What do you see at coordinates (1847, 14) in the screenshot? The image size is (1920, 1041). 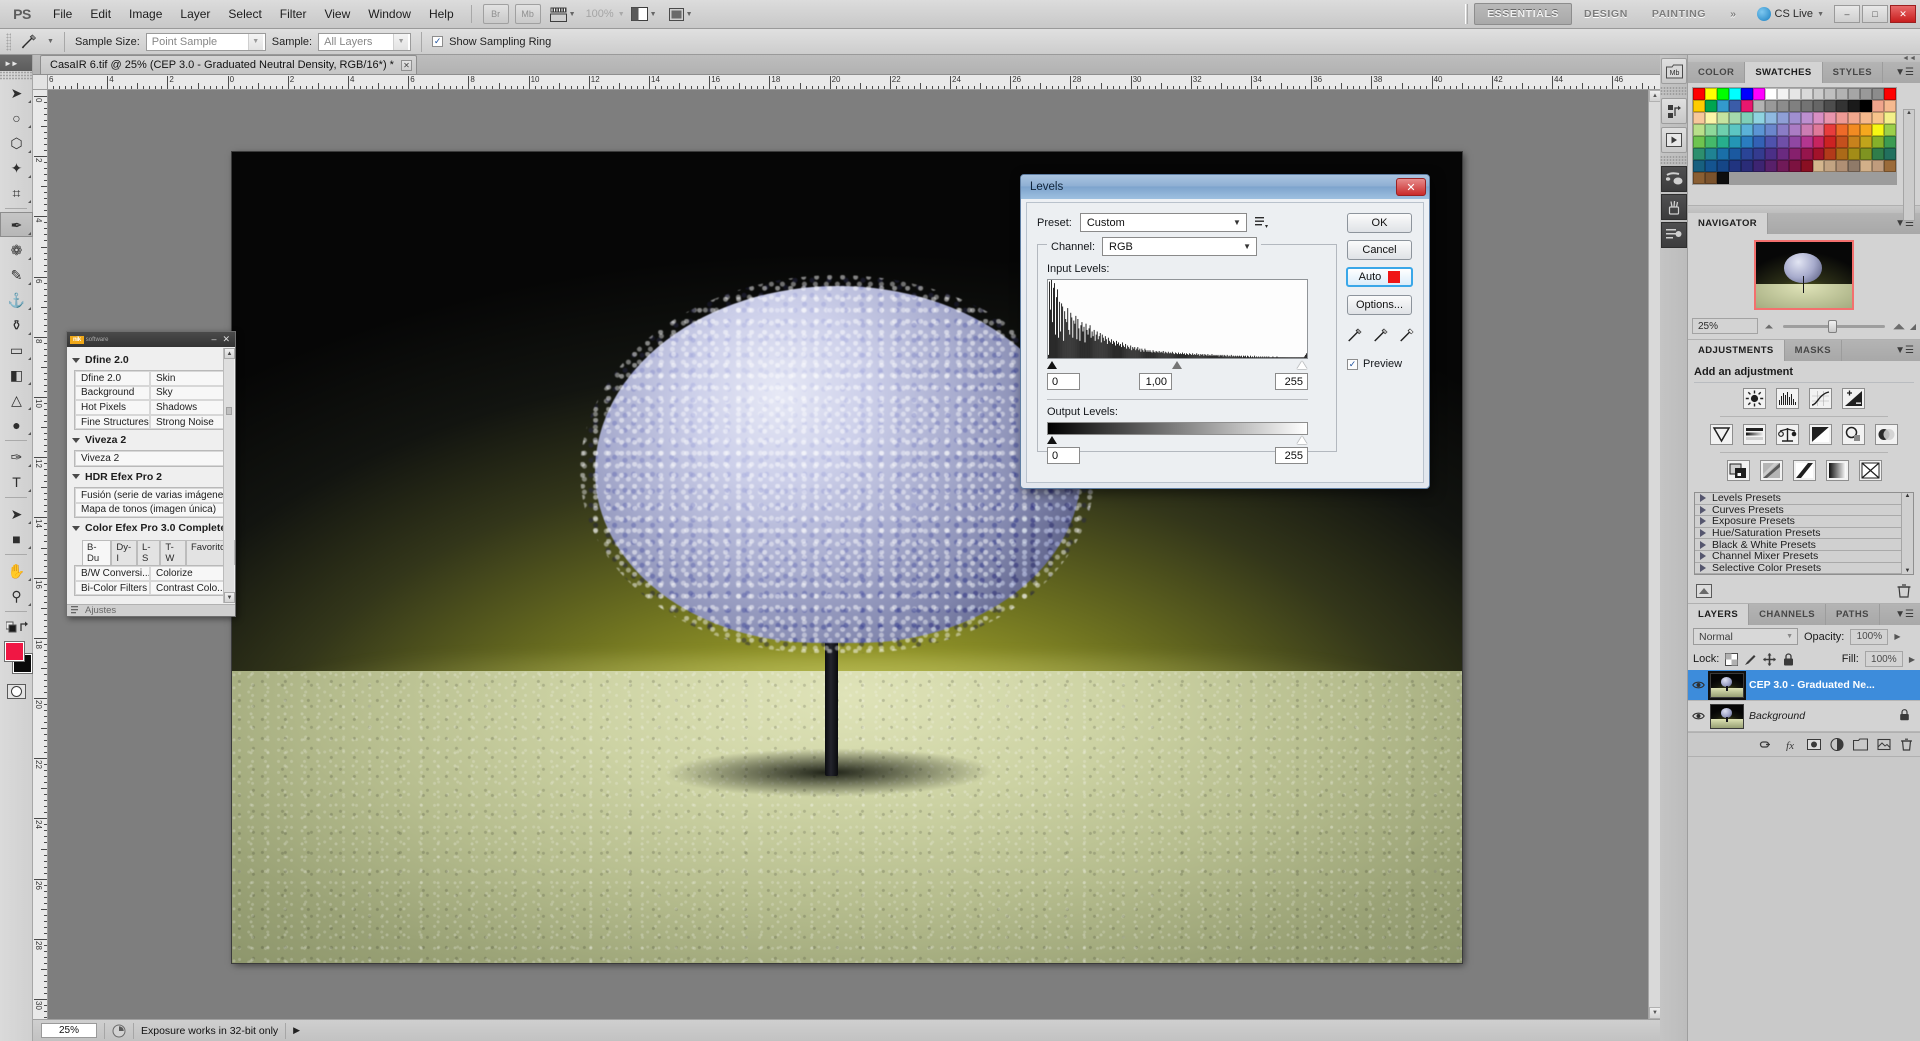 I see `minimize-button: –` at bounding box center [1847, 14].